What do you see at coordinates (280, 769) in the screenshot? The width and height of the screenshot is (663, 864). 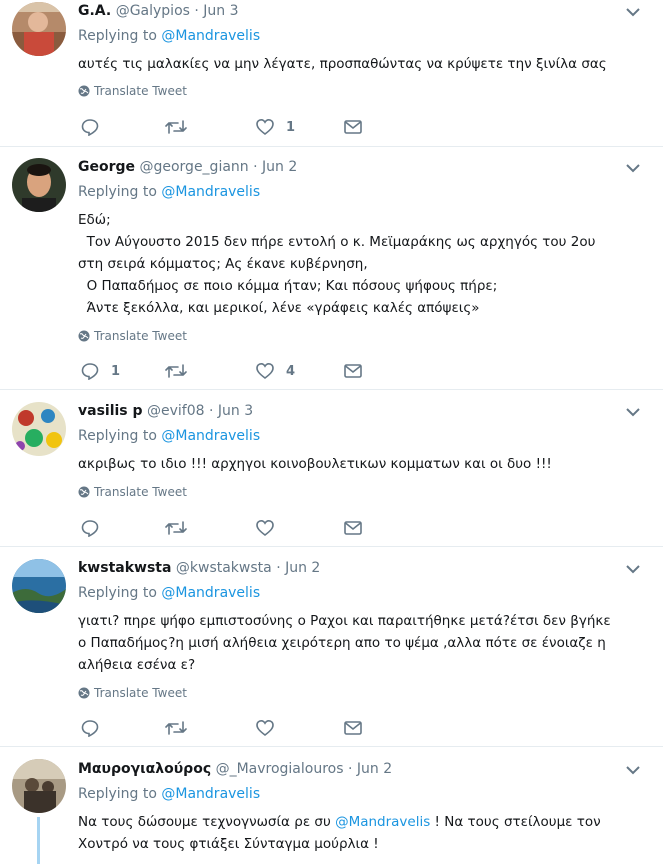 I see `user-handle: @_Mavrogialouros` at bounding box center [280, 769].